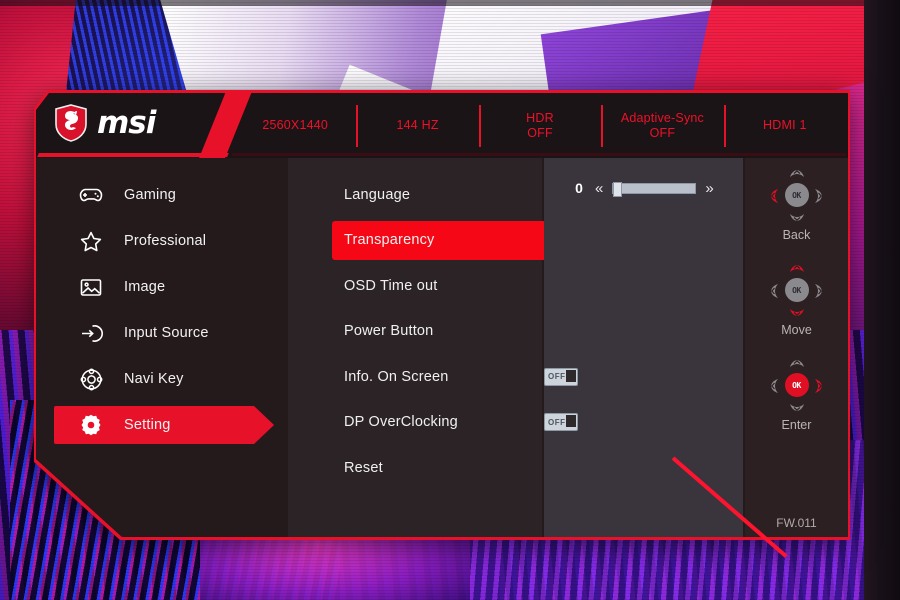 This screenshot has height=600, width=900. Describe the element at coordinates (643, 347) in the screenshot. I see `osd-value-column: 0 « »` at that location.